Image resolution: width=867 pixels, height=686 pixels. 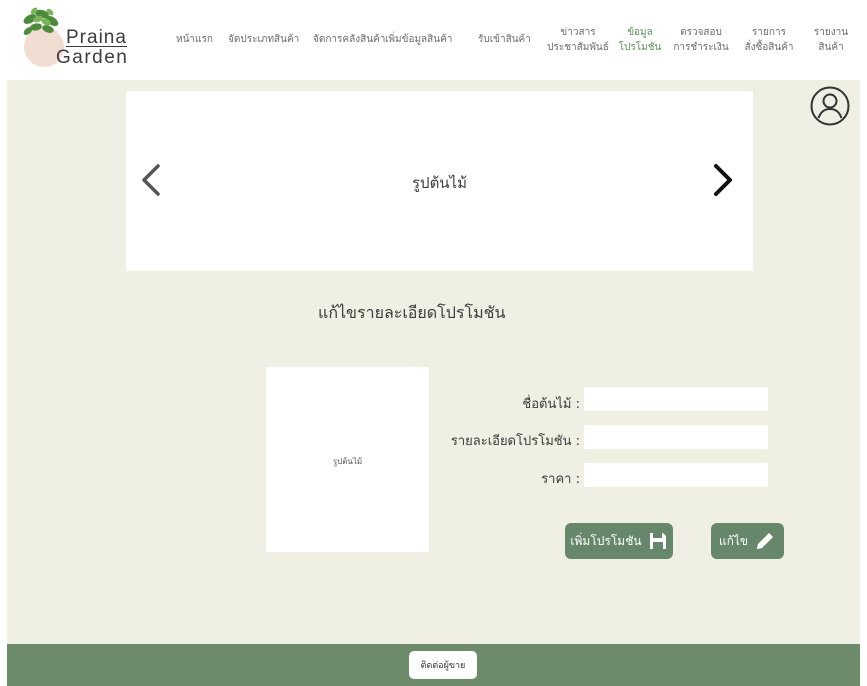 I want to click on plant-logo-icon, so click(x=41, y=21).